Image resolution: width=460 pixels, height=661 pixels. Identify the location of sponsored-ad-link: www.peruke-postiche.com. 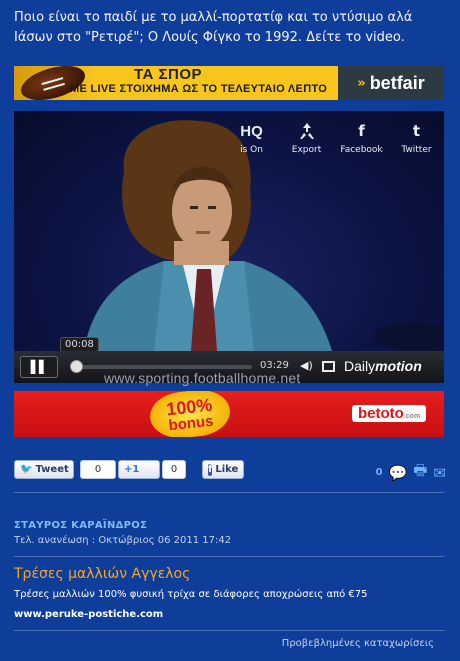
(88, 614).